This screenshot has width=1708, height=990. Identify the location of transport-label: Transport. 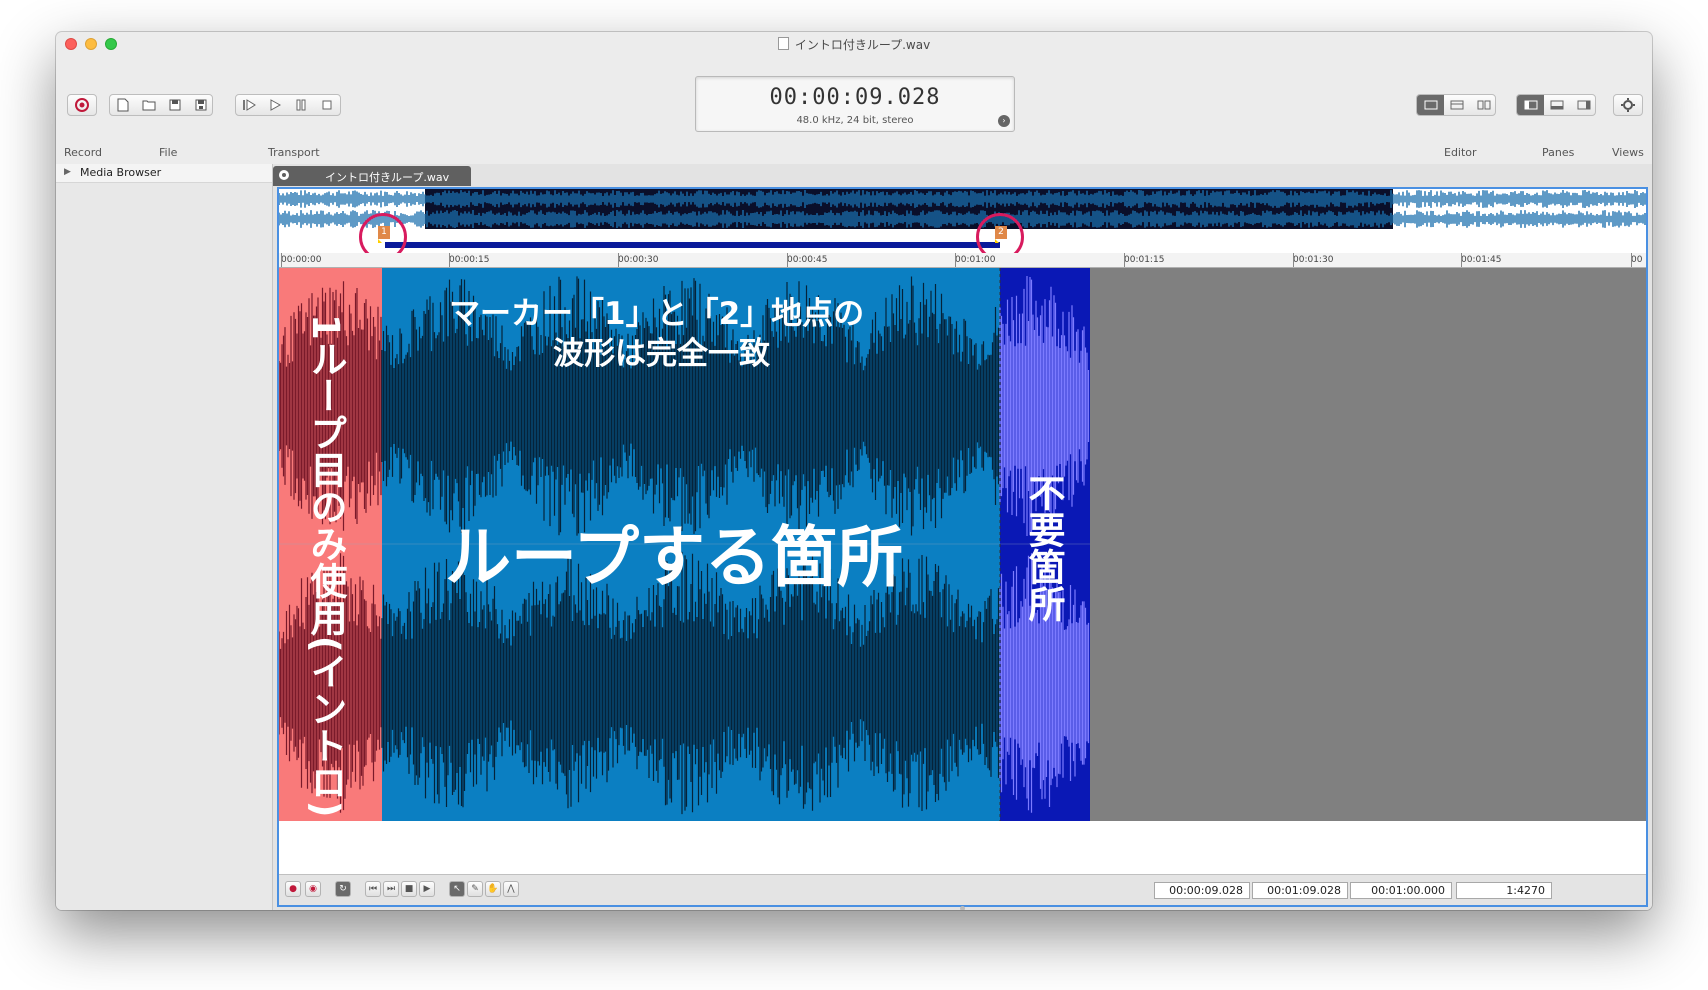
(294, 152).